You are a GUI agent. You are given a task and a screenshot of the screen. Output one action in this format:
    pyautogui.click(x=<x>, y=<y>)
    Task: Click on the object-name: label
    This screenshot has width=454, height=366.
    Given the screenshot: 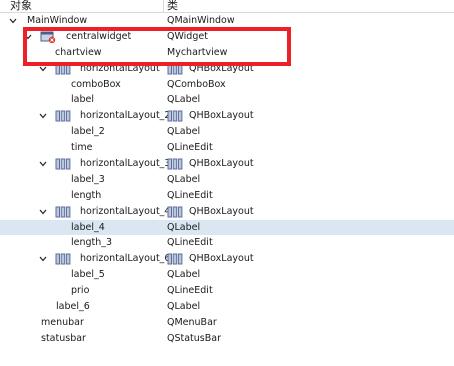 What is the action you would take?
    pyautogui.click(x=82, y=100)
    